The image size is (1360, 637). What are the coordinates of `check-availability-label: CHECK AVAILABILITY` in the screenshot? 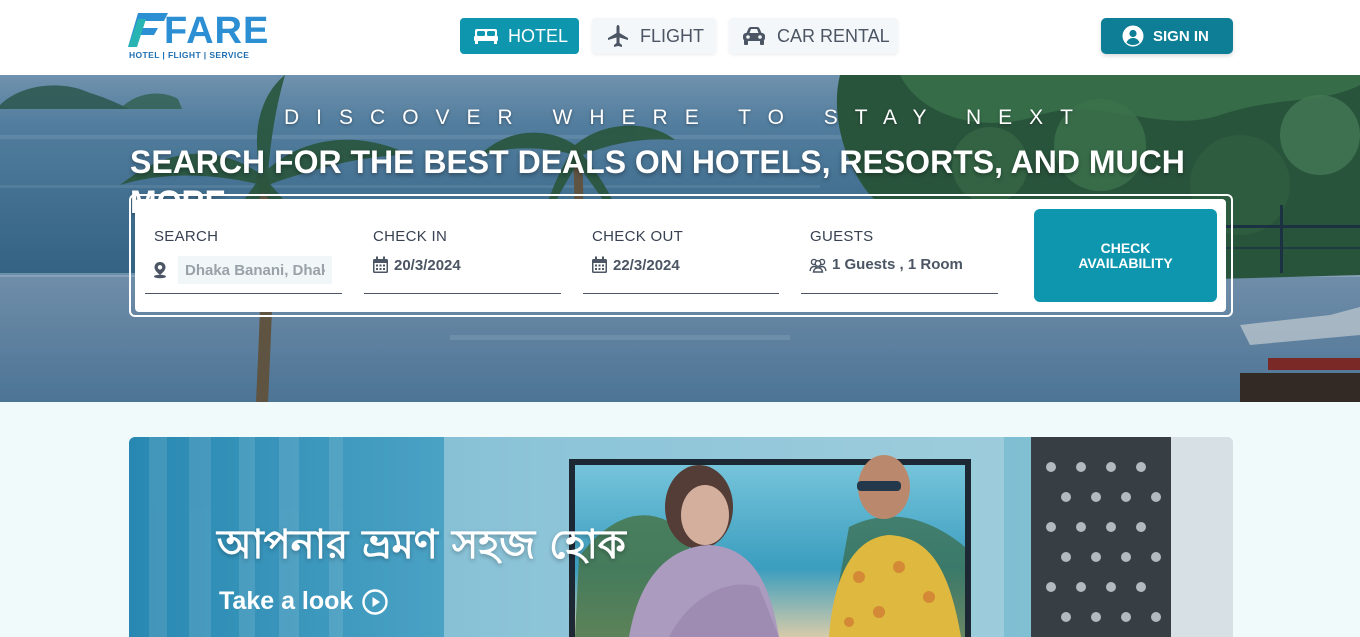 It's located at (1125, 255).